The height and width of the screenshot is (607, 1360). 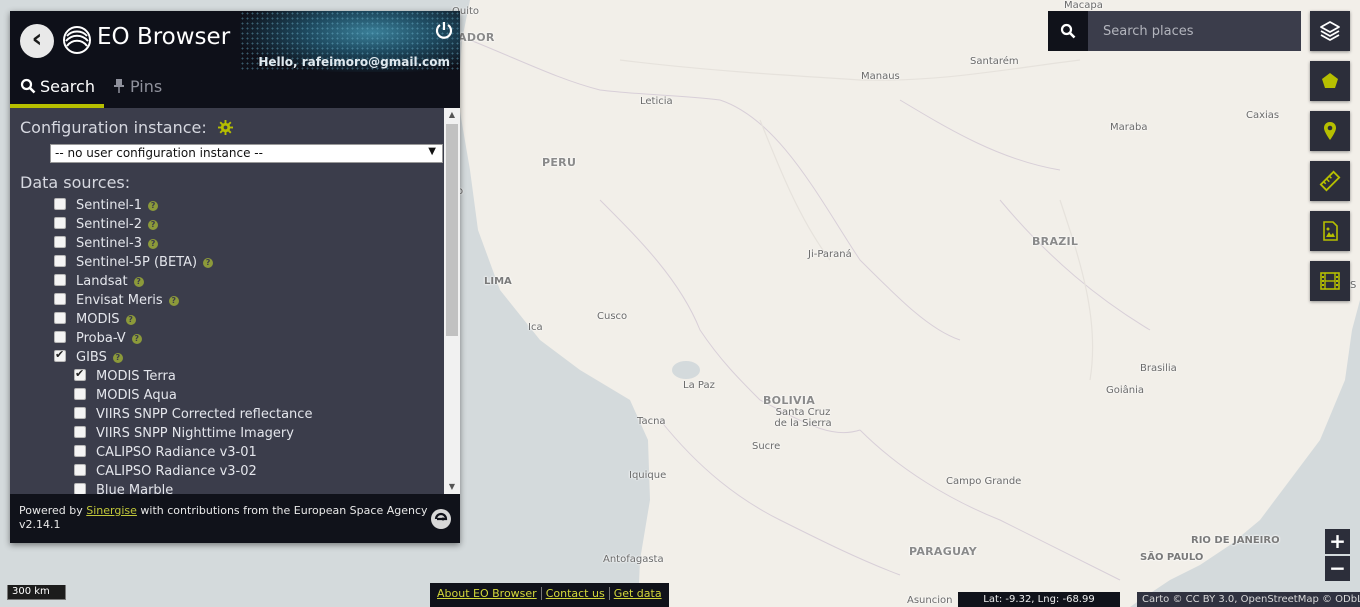 What do you see at coordinates (106, 207) in the screenshot?
I see `data-source-item: Sentinel-1?` at bounding box center [106, 207].